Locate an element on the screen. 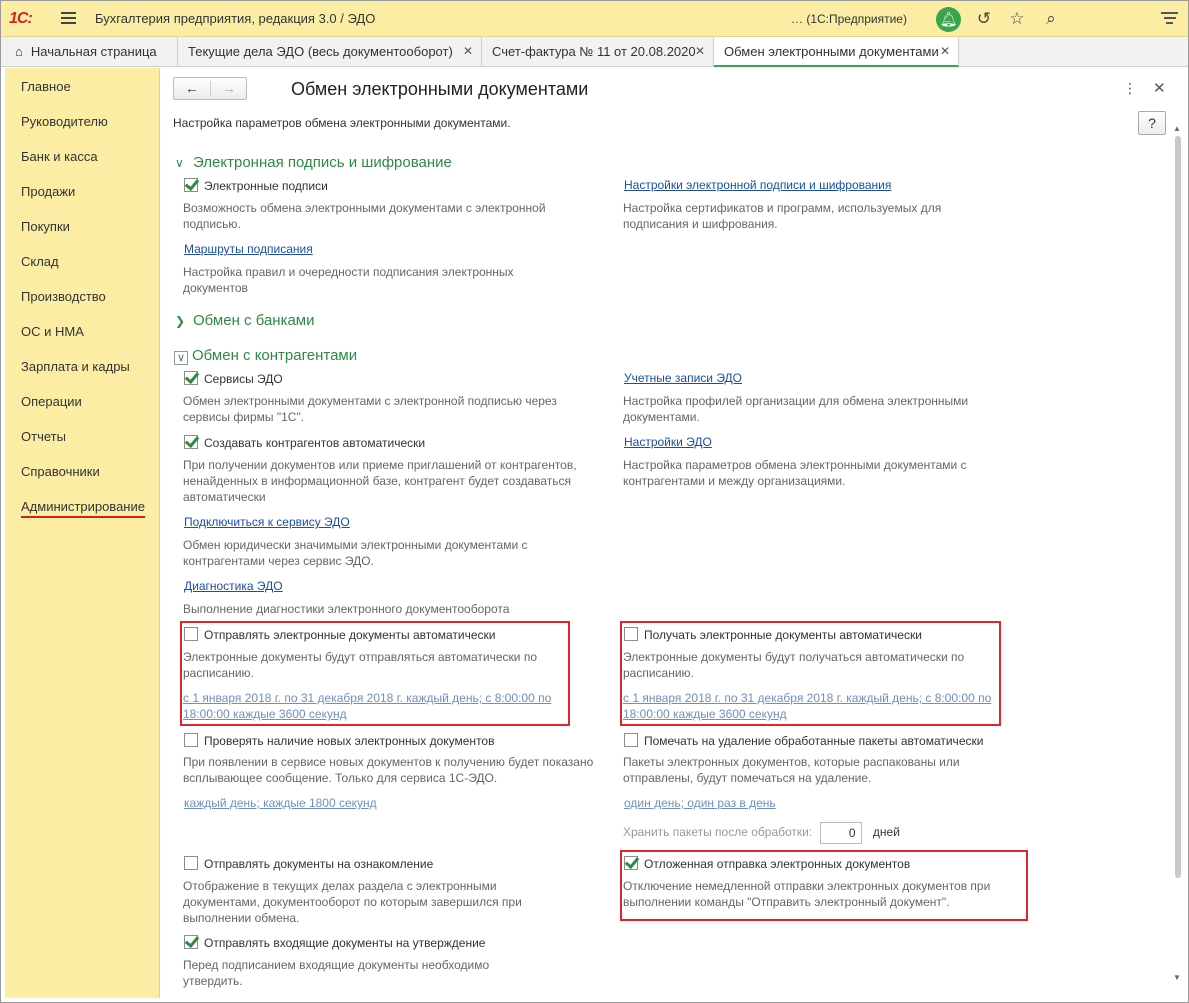 Image resolution: width=1189 pixels, height=1003 pixels. sidebar-item-main: Главное is located at coordinates (46, 86).